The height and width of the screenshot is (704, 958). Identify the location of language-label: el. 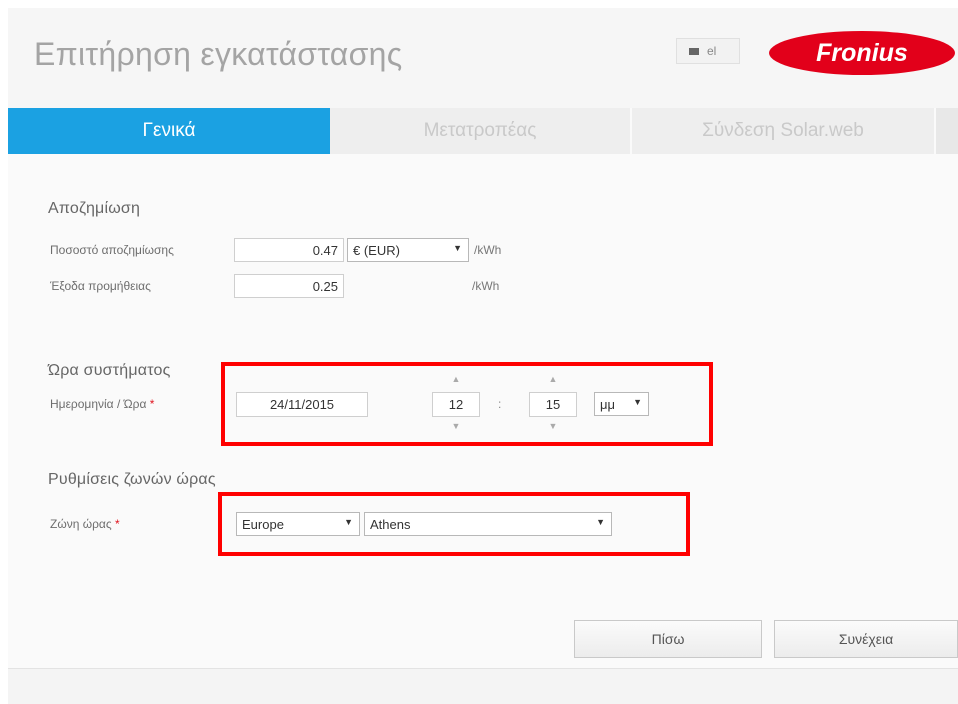
(712, 51).